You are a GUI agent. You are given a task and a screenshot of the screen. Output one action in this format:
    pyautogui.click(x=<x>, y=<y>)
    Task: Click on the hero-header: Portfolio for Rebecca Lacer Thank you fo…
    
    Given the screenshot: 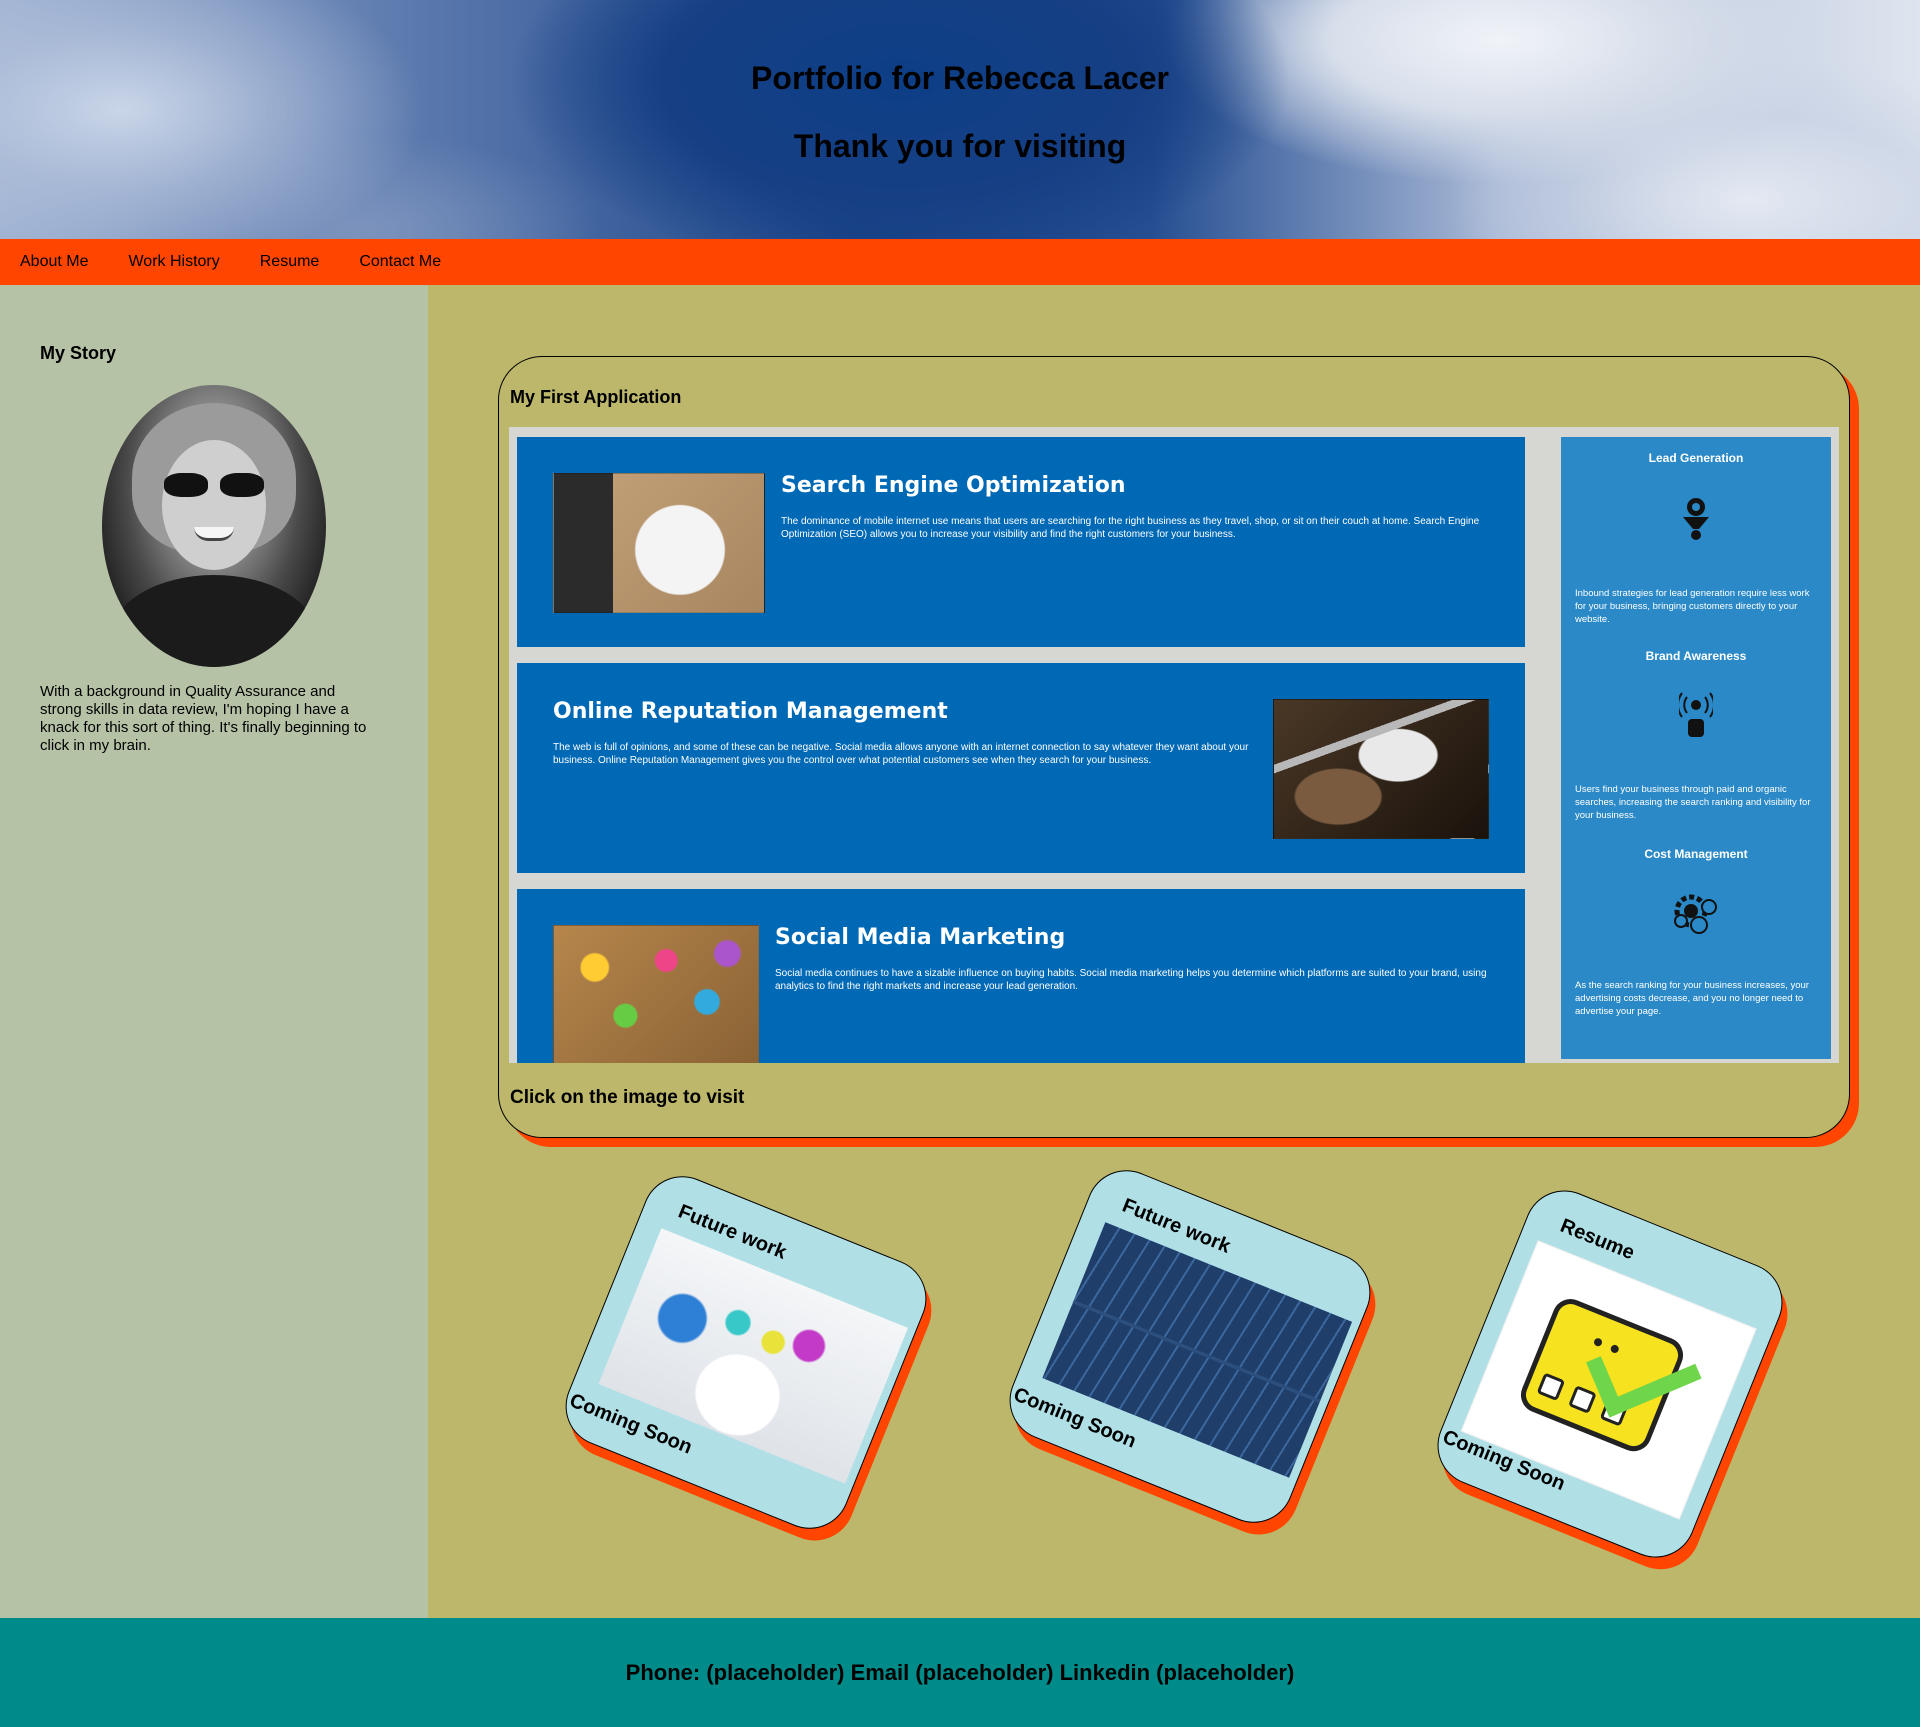 What is the action you would take?
    pyautogui.click(x=960, y=119)
    